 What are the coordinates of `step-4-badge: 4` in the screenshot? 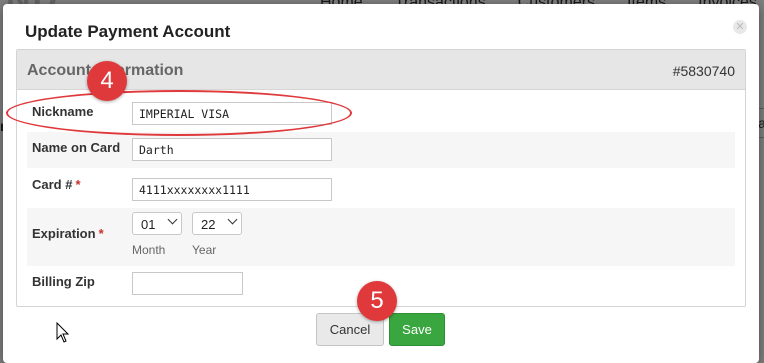 It's located at (107, 81).